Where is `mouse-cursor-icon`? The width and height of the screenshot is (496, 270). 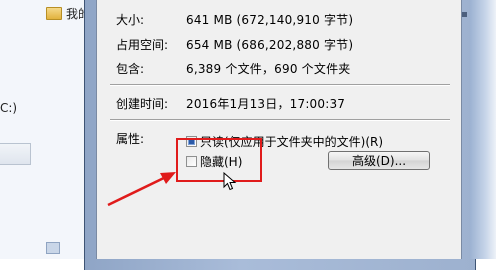 mouse-cursor-icon is located at coordinates (230, 181).